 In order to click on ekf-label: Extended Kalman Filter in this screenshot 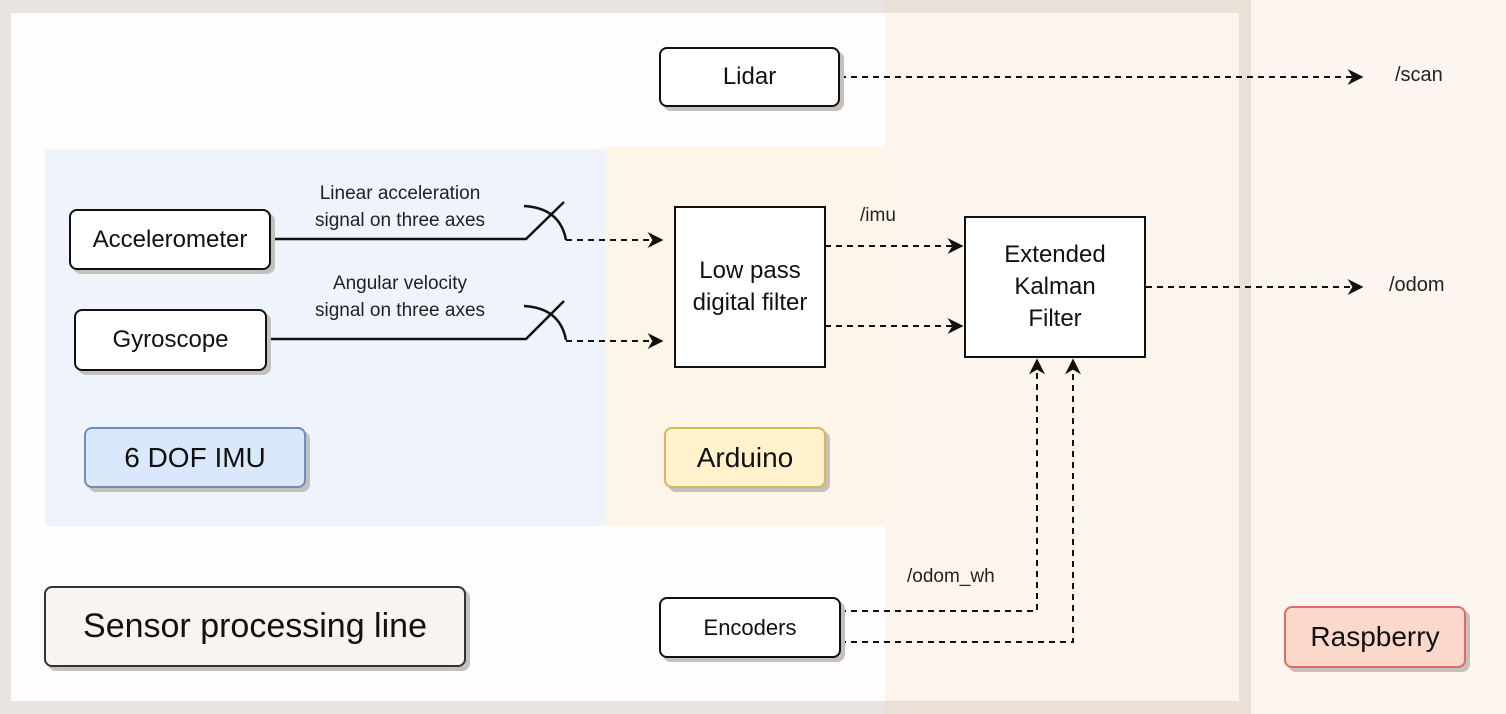, I will do `click(1055, 286)`.